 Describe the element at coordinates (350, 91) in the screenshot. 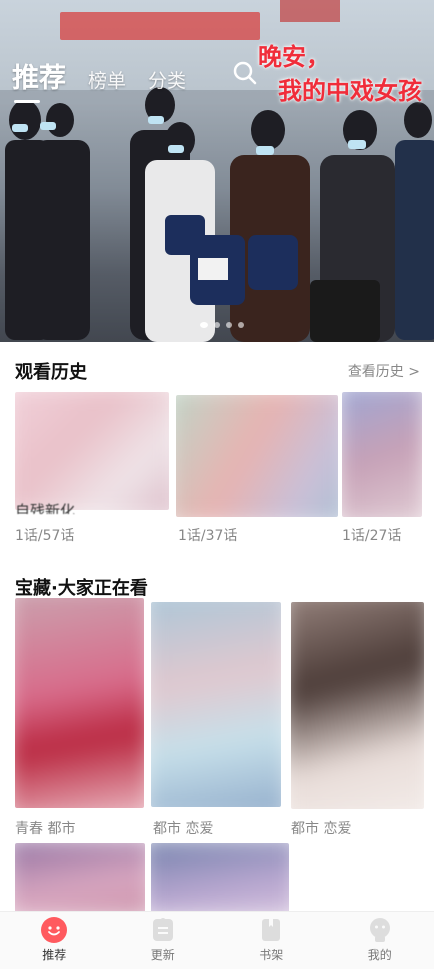

I see `banner-title-line2: 我的中戏女孩` at that location.